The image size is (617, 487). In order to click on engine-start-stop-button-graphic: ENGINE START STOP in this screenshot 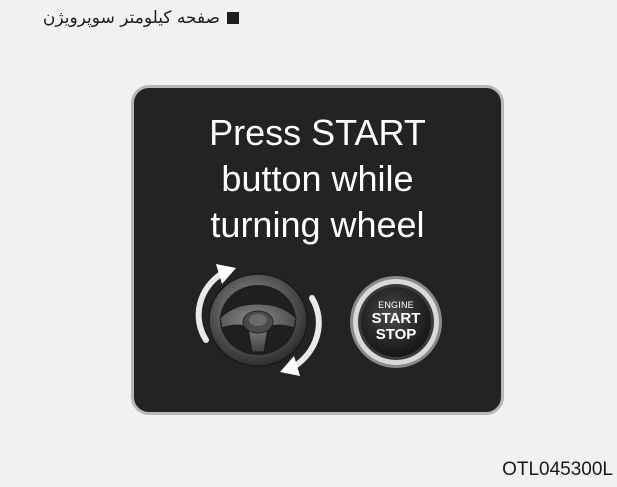, I will do `click(396, 322)`.